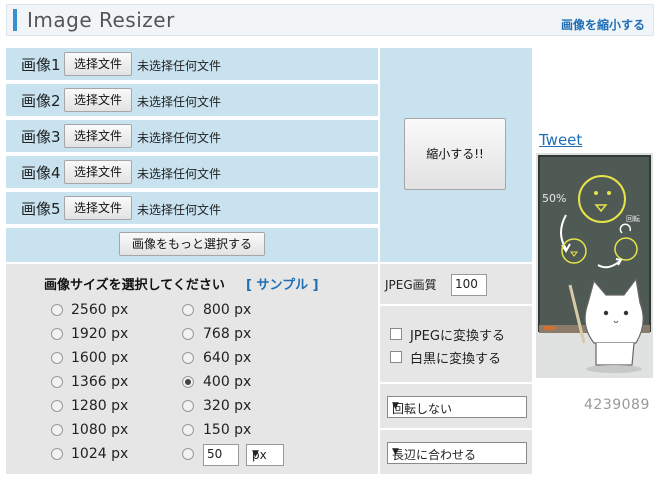 The height and width of the screenshot is (481, 659). Describe the element at coordinates (98, 136) in the screenshot. I see `choose-file-button-3: 选择文件` at that location.